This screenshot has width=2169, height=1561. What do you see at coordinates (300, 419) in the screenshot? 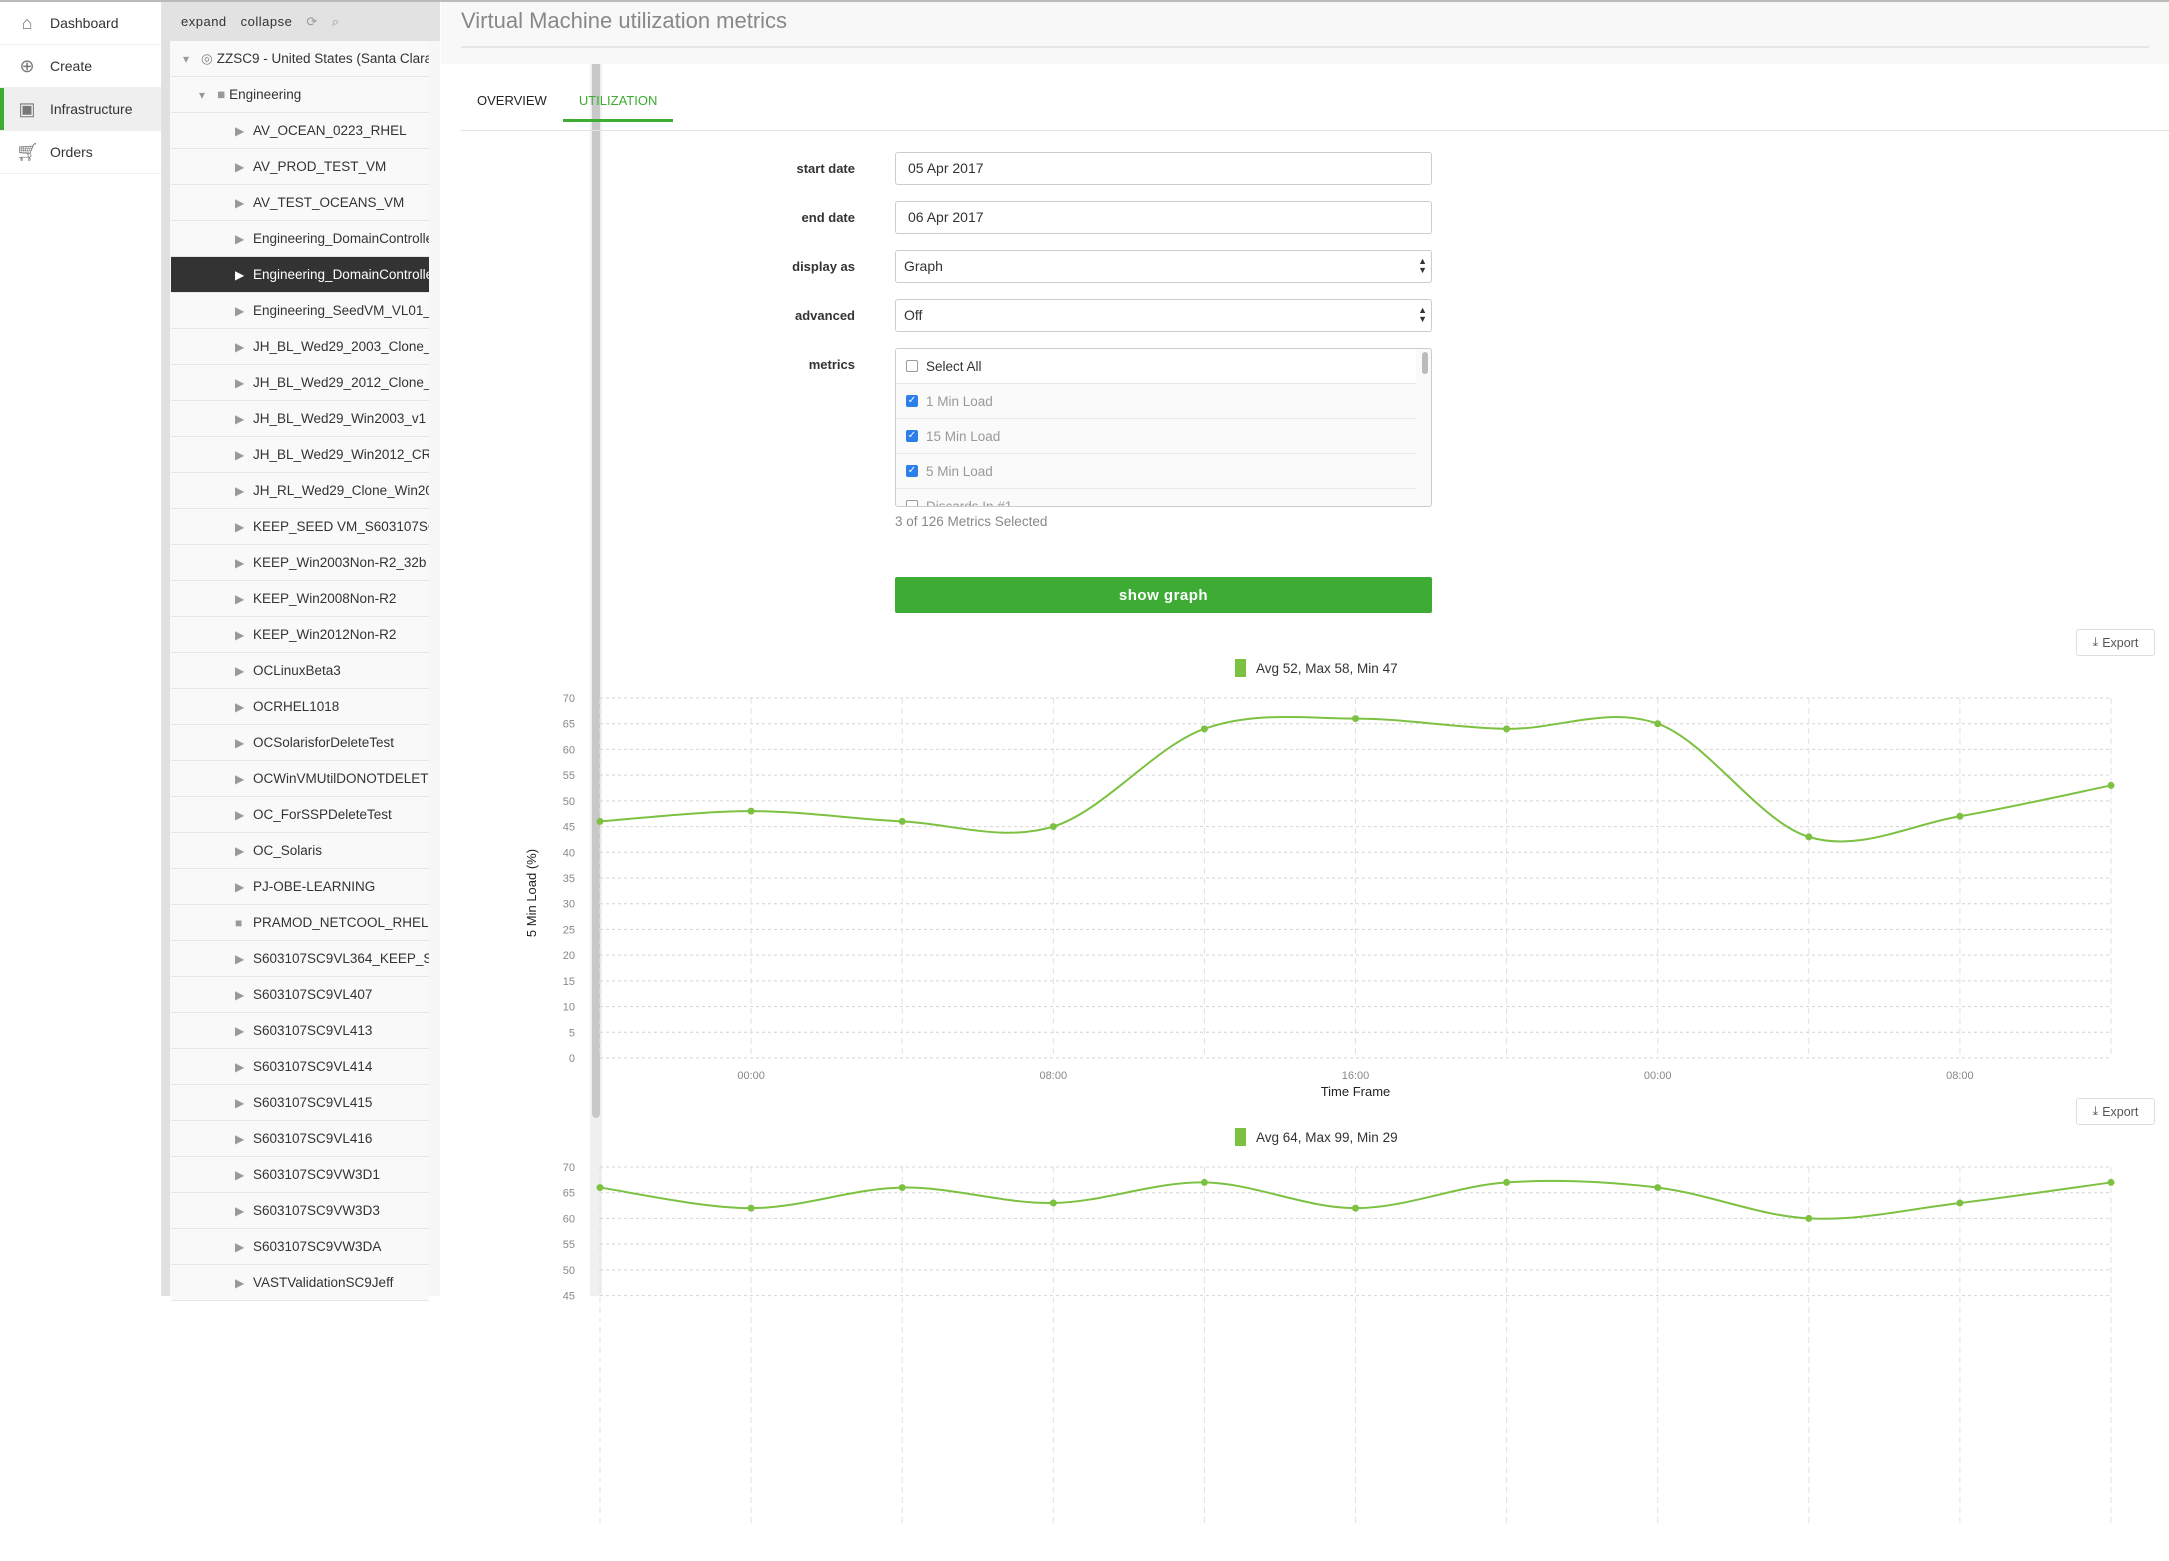
I see `tree-item: ▶ JH_BL_Wed29_Win2003_v1` at bounding box center [300, 419].